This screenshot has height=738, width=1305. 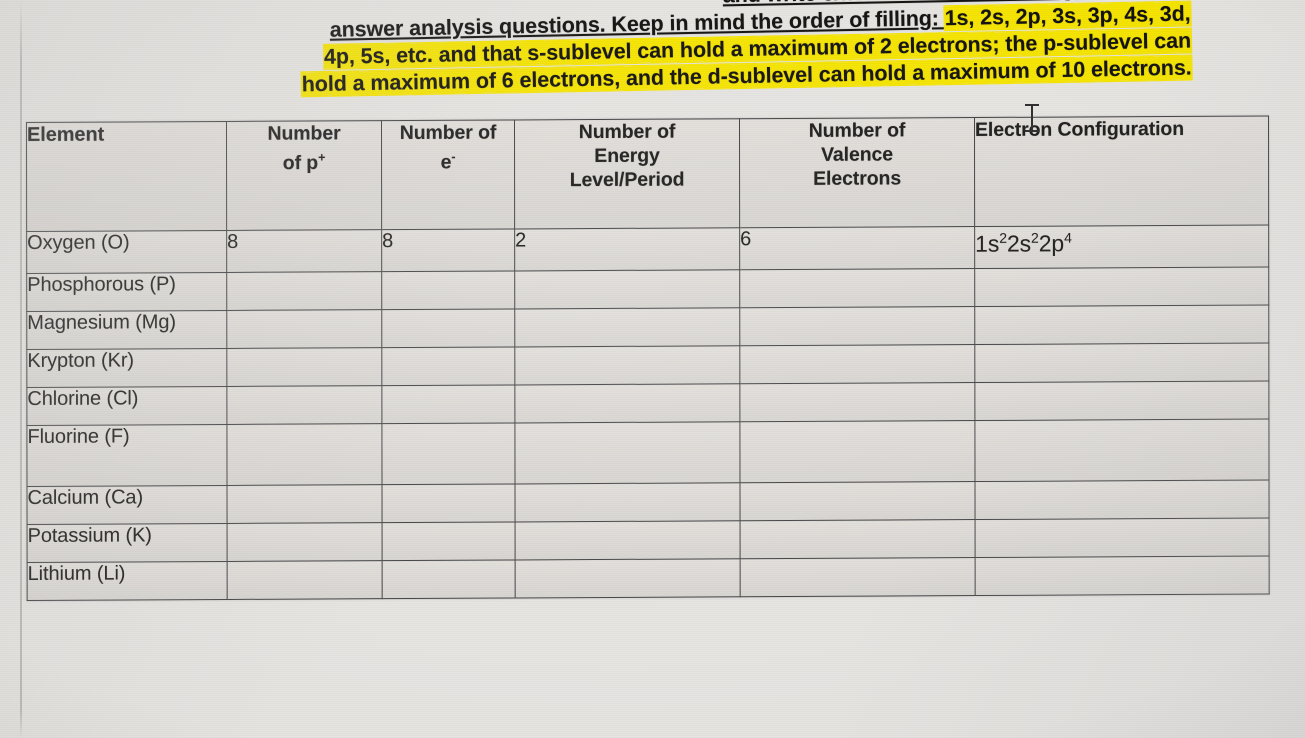 I want to click on table-row: Krypton (Kr), so click(x=647, y=365).